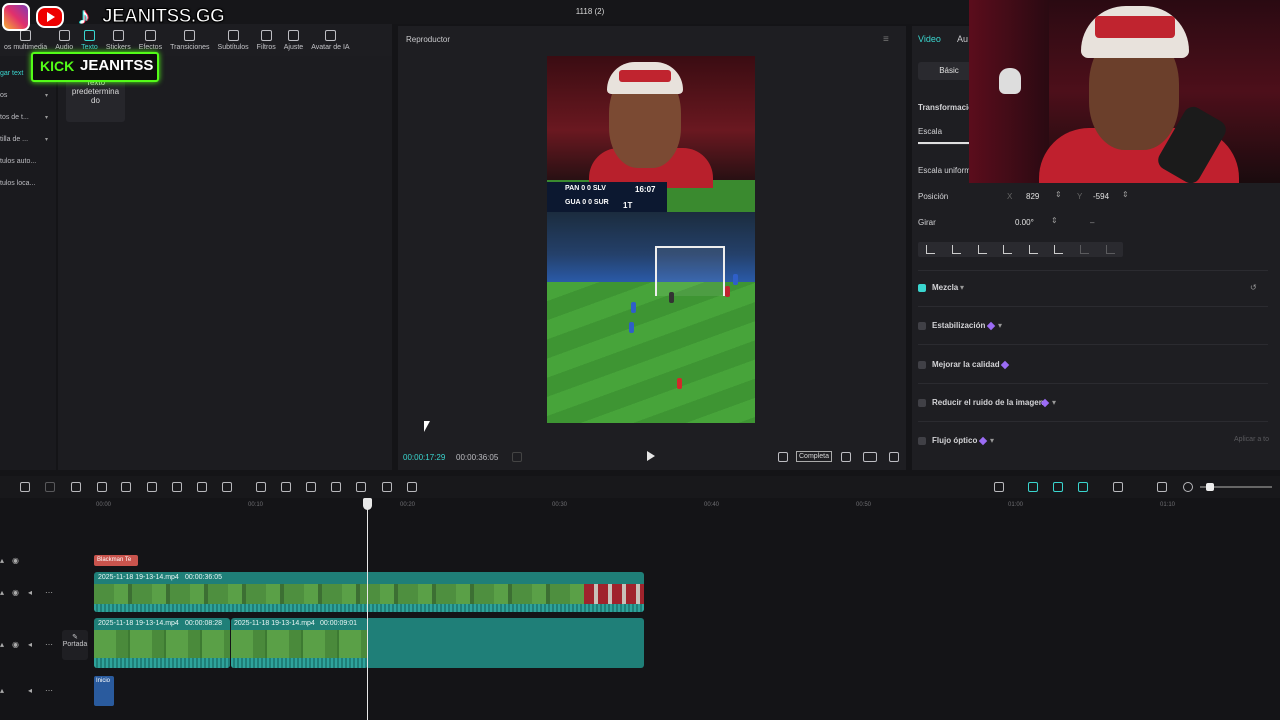 Image resolution: width=1280 pixels, height=720 pixels. I want to click on toolbar-filters: Filtros, so click(266, 40).